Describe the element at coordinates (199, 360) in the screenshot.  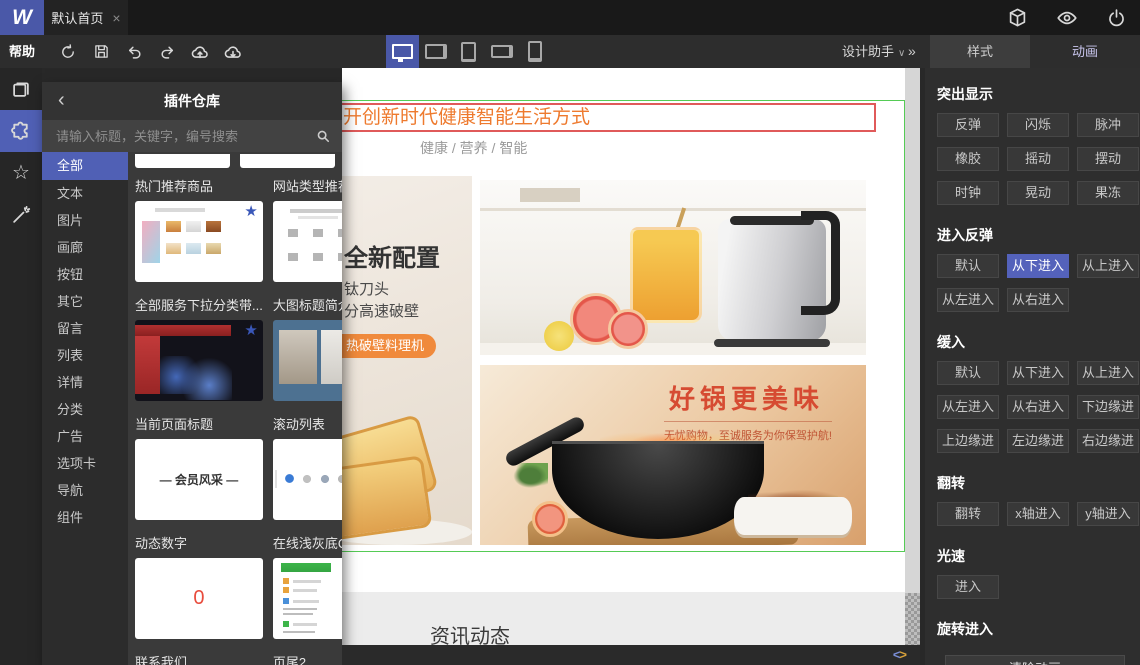
I see `plugin-item-thumbnail-services-menu: ★` at that location.